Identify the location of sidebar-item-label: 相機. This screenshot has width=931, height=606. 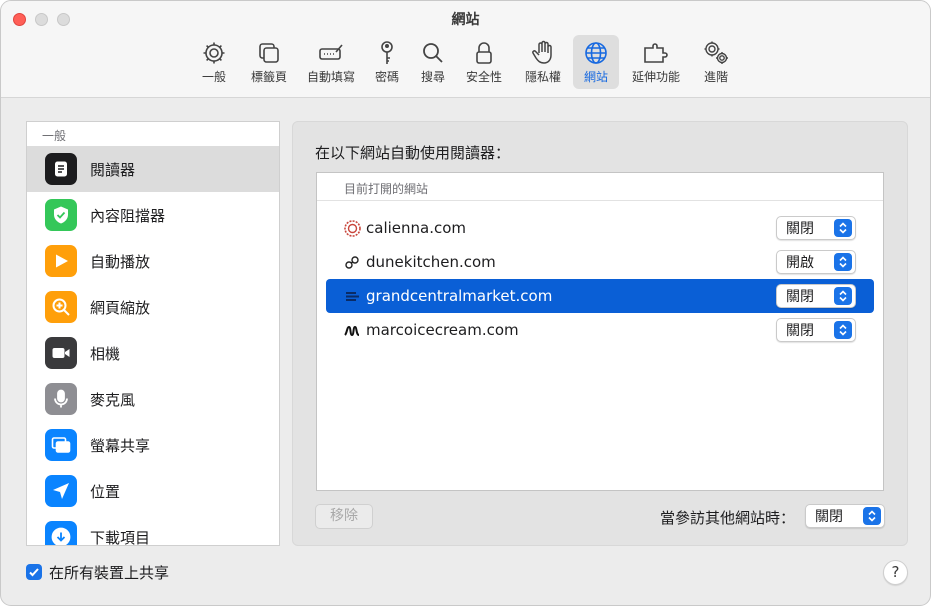
(105, 353).